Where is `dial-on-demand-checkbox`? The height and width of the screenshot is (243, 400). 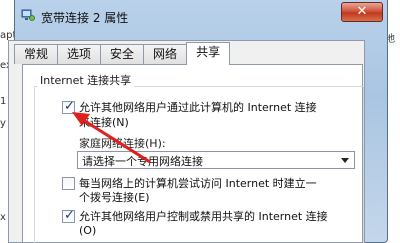 dial-on-demand-checkbox is located at coordinates (68, 183).